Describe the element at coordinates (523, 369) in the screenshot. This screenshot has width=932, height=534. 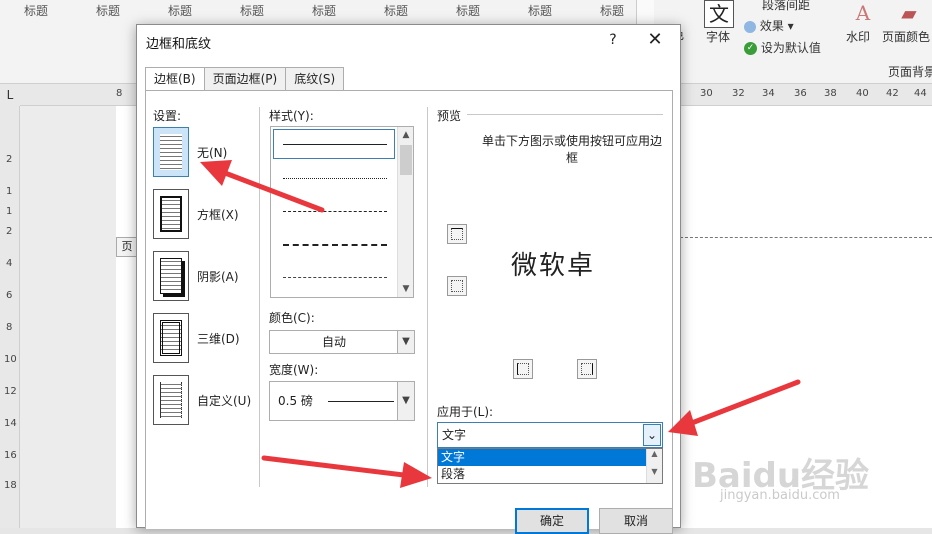
I see `left-border-button` at that location.